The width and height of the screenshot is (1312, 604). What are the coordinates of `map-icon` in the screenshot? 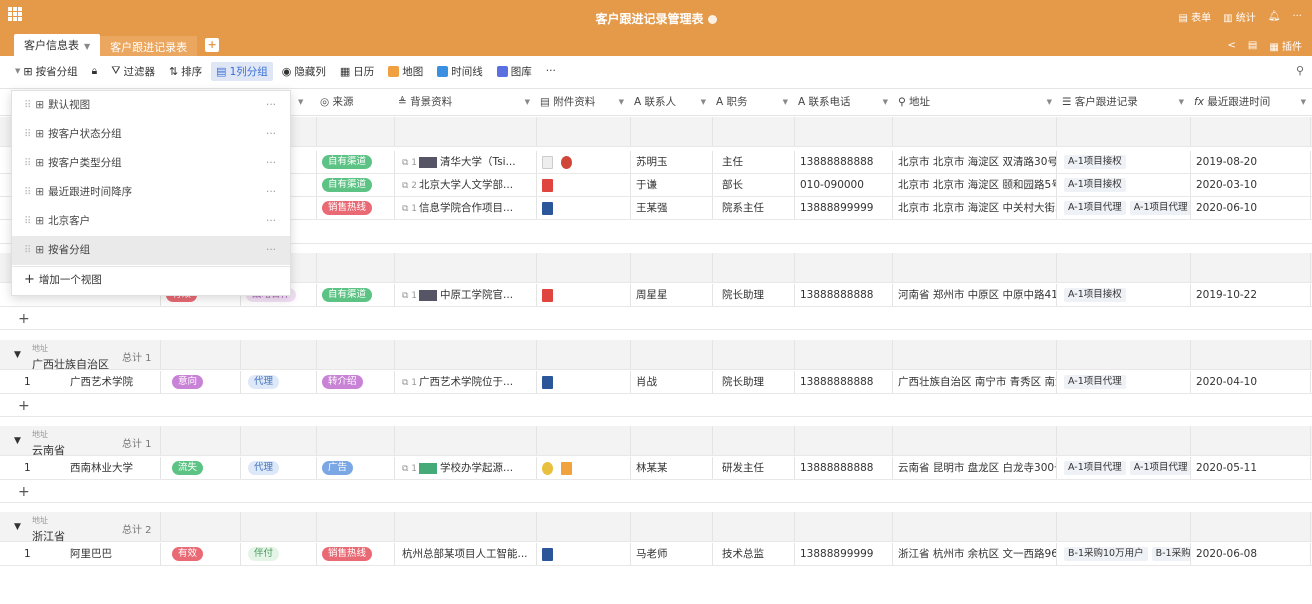 It's located at (394, 71).